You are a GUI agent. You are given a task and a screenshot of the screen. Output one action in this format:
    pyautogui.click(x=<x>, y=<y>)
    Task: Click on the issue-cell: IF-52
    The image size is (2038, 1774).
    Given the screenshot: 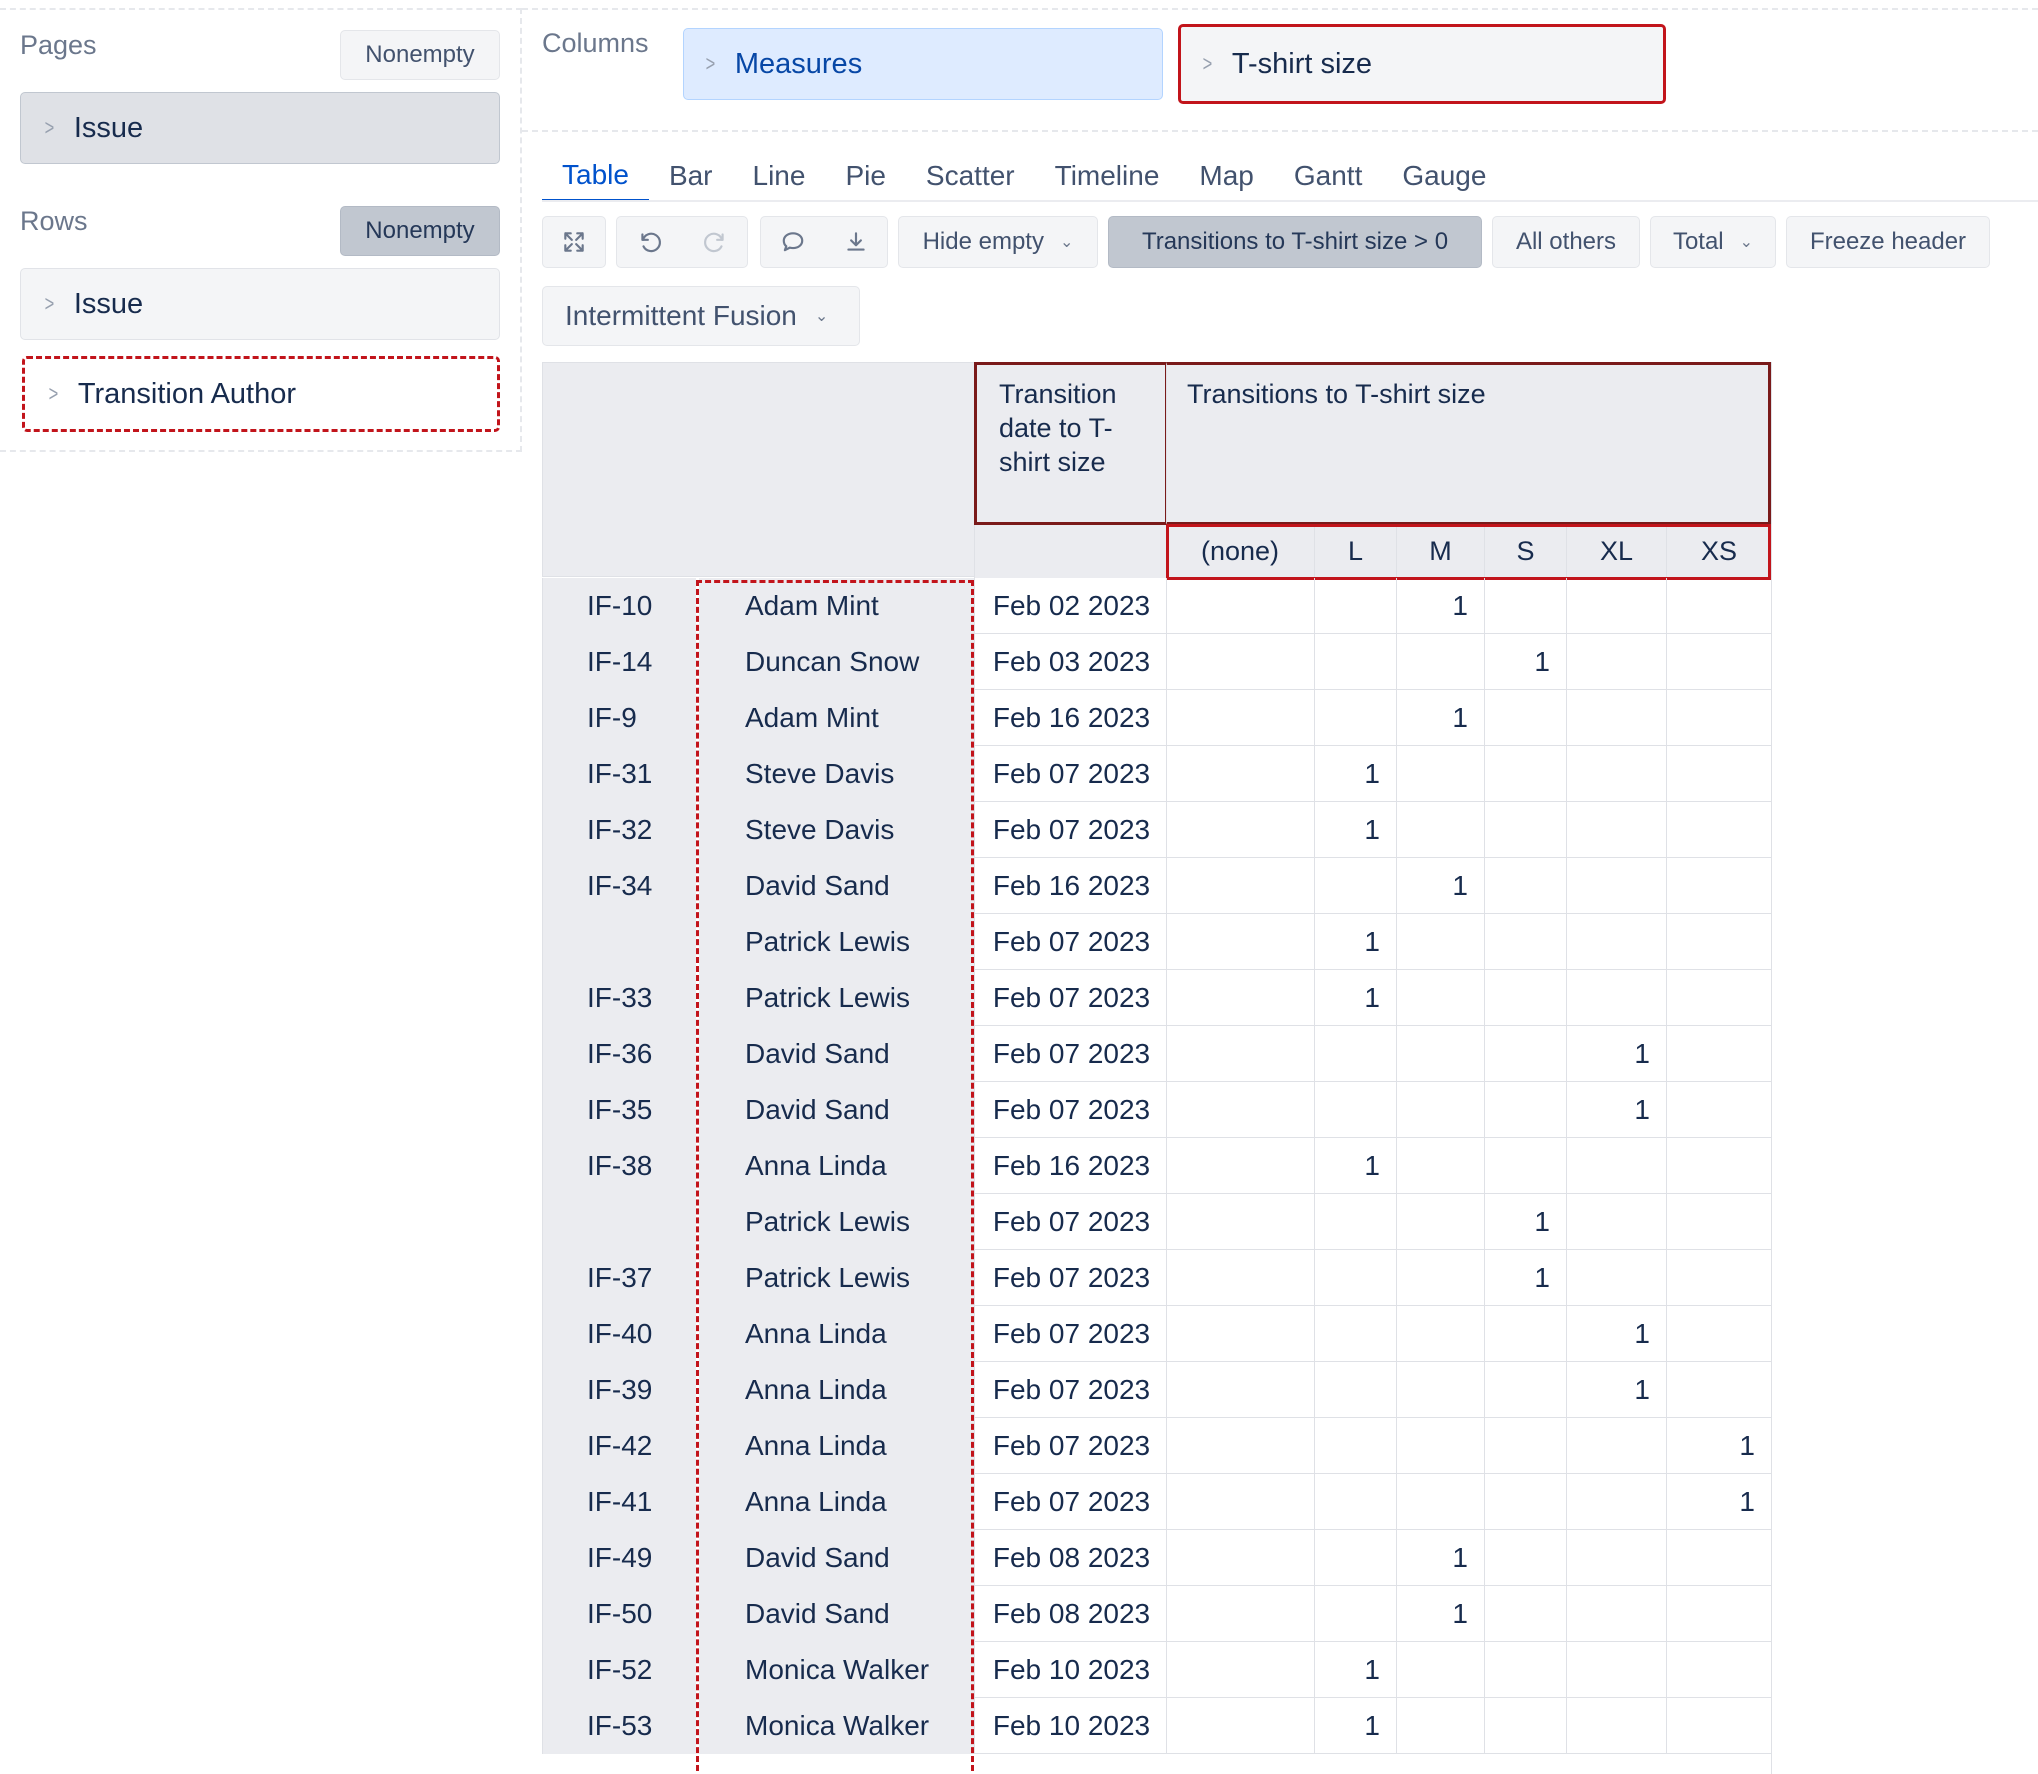 What is the action you would take?
    pyautogui.click(x=619, y=1670)
    